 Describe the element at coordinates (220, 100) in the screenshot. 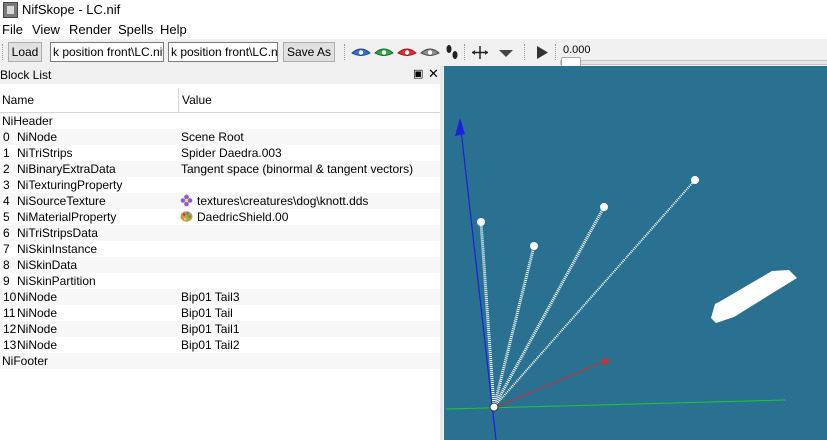

I see `table-header: Name Value` at that location.